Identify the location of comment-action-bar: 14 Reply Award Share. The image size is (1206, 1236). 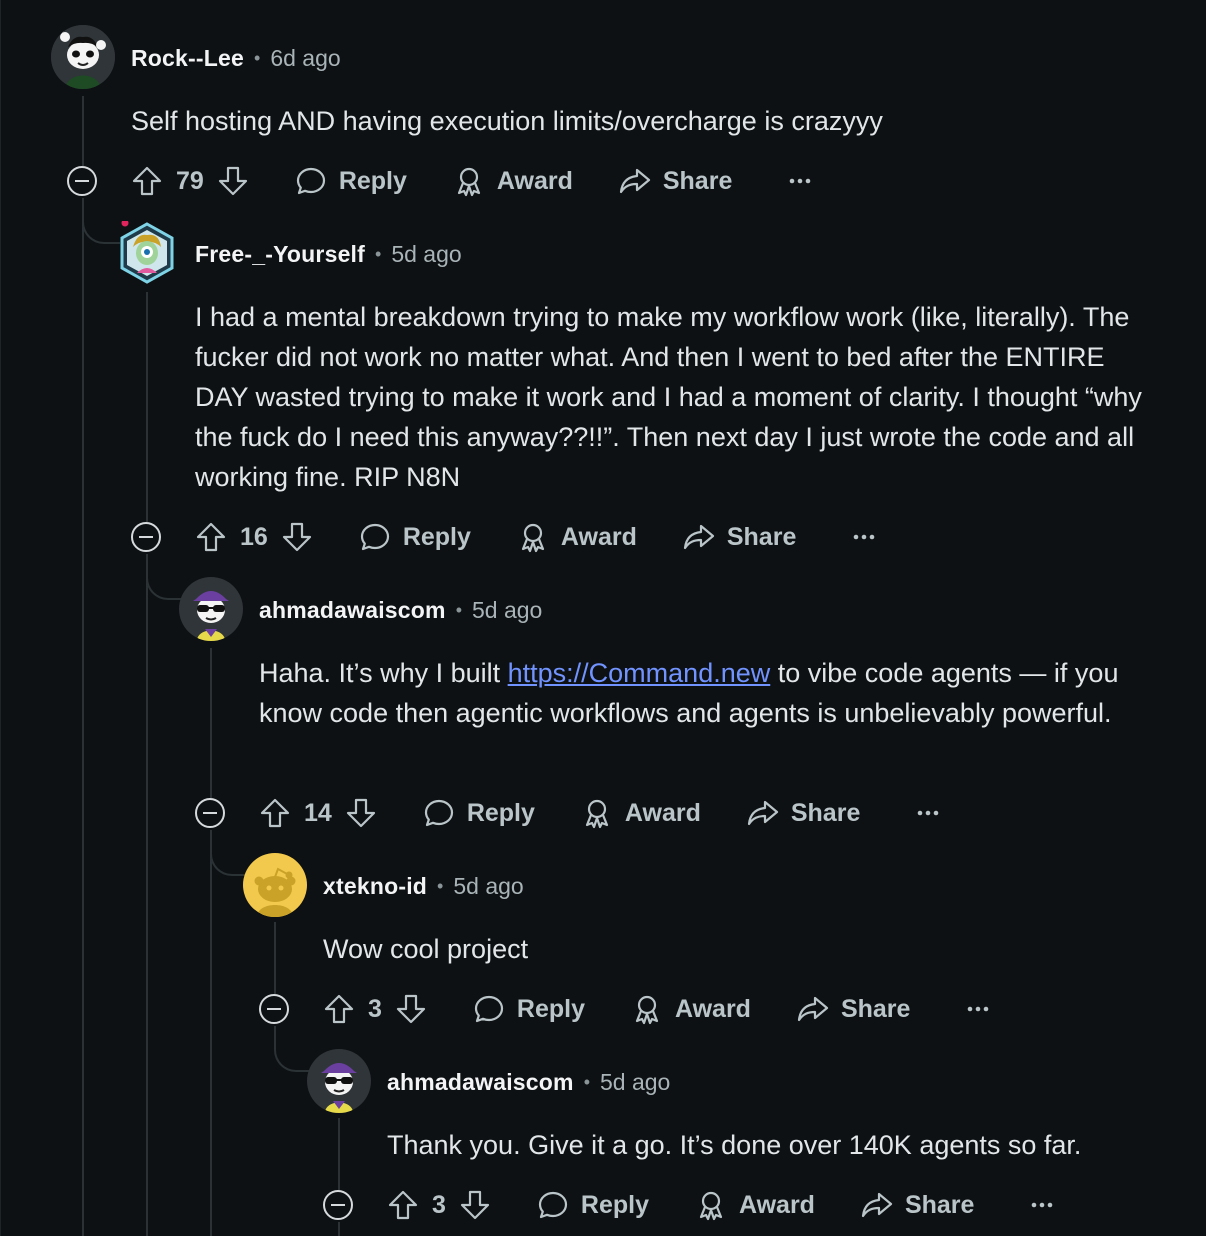
(599, 813).